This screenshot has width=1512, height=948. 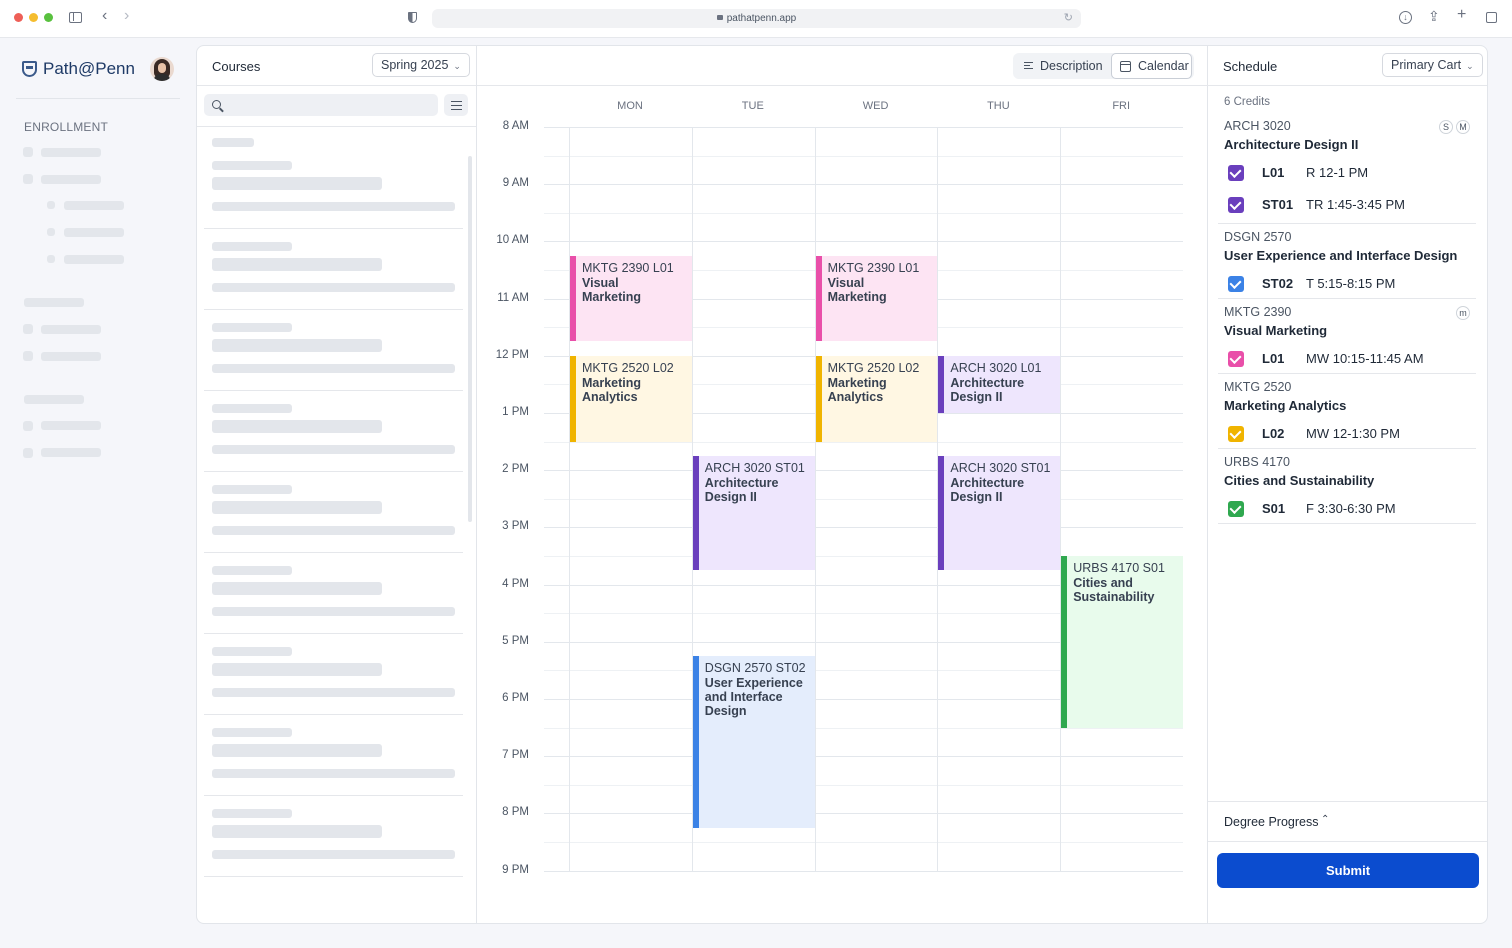 I want to click on download-icon: ↓, so click(x=1405, y=17).